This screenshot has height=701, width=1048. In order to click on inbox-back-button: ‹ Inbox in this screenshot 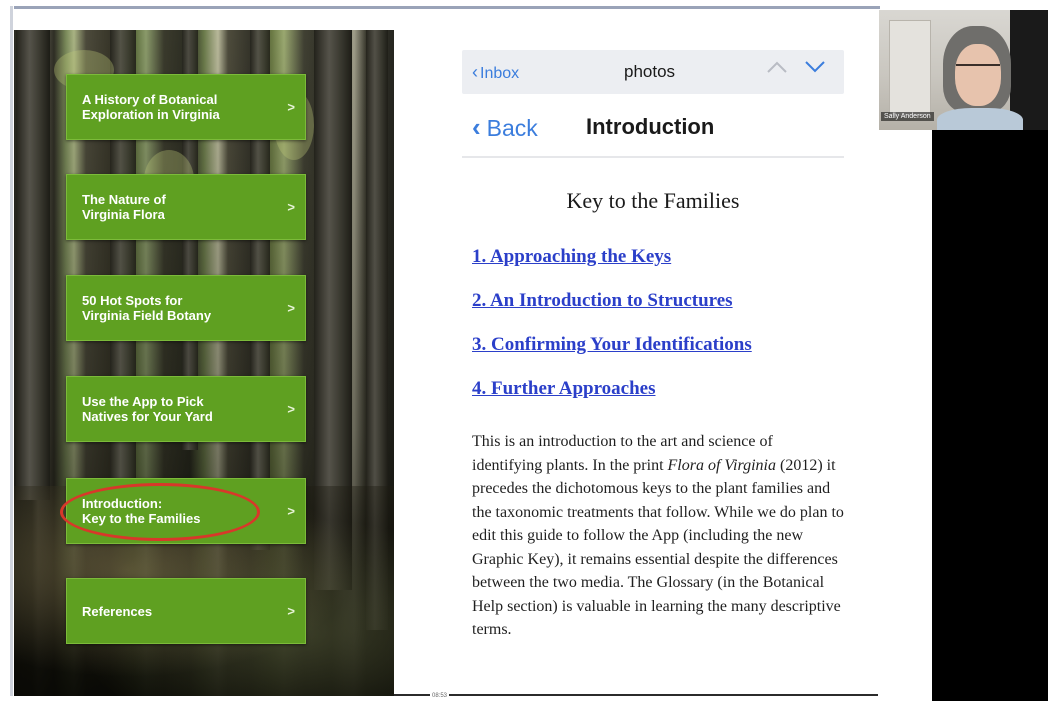, I will do `click(495, 72)`.